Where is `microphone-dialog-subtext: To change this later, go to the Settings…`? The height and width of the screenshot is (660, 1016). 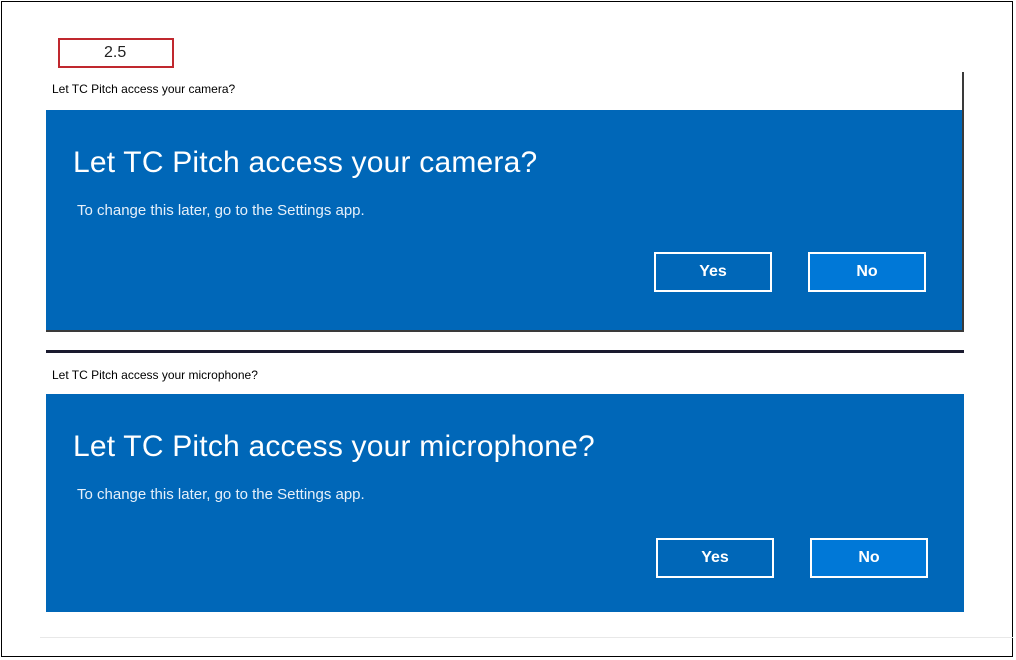 microphone-dialog-subtext: To change this later, go to the Settings… is located at coordinates (221, 494).